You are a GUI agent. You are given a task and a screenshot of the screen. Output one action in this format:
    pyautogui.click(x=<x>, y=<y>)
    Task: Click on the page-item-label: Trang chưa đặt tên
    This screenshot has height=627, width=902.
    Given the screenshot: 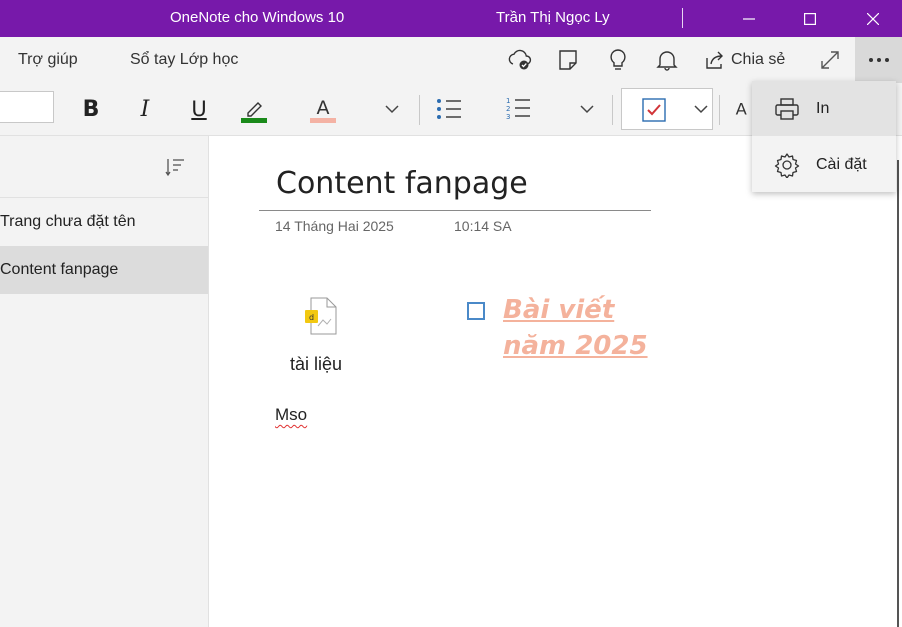 What is the action you would take?
    pyautogui.click(x=68, y=221)
    